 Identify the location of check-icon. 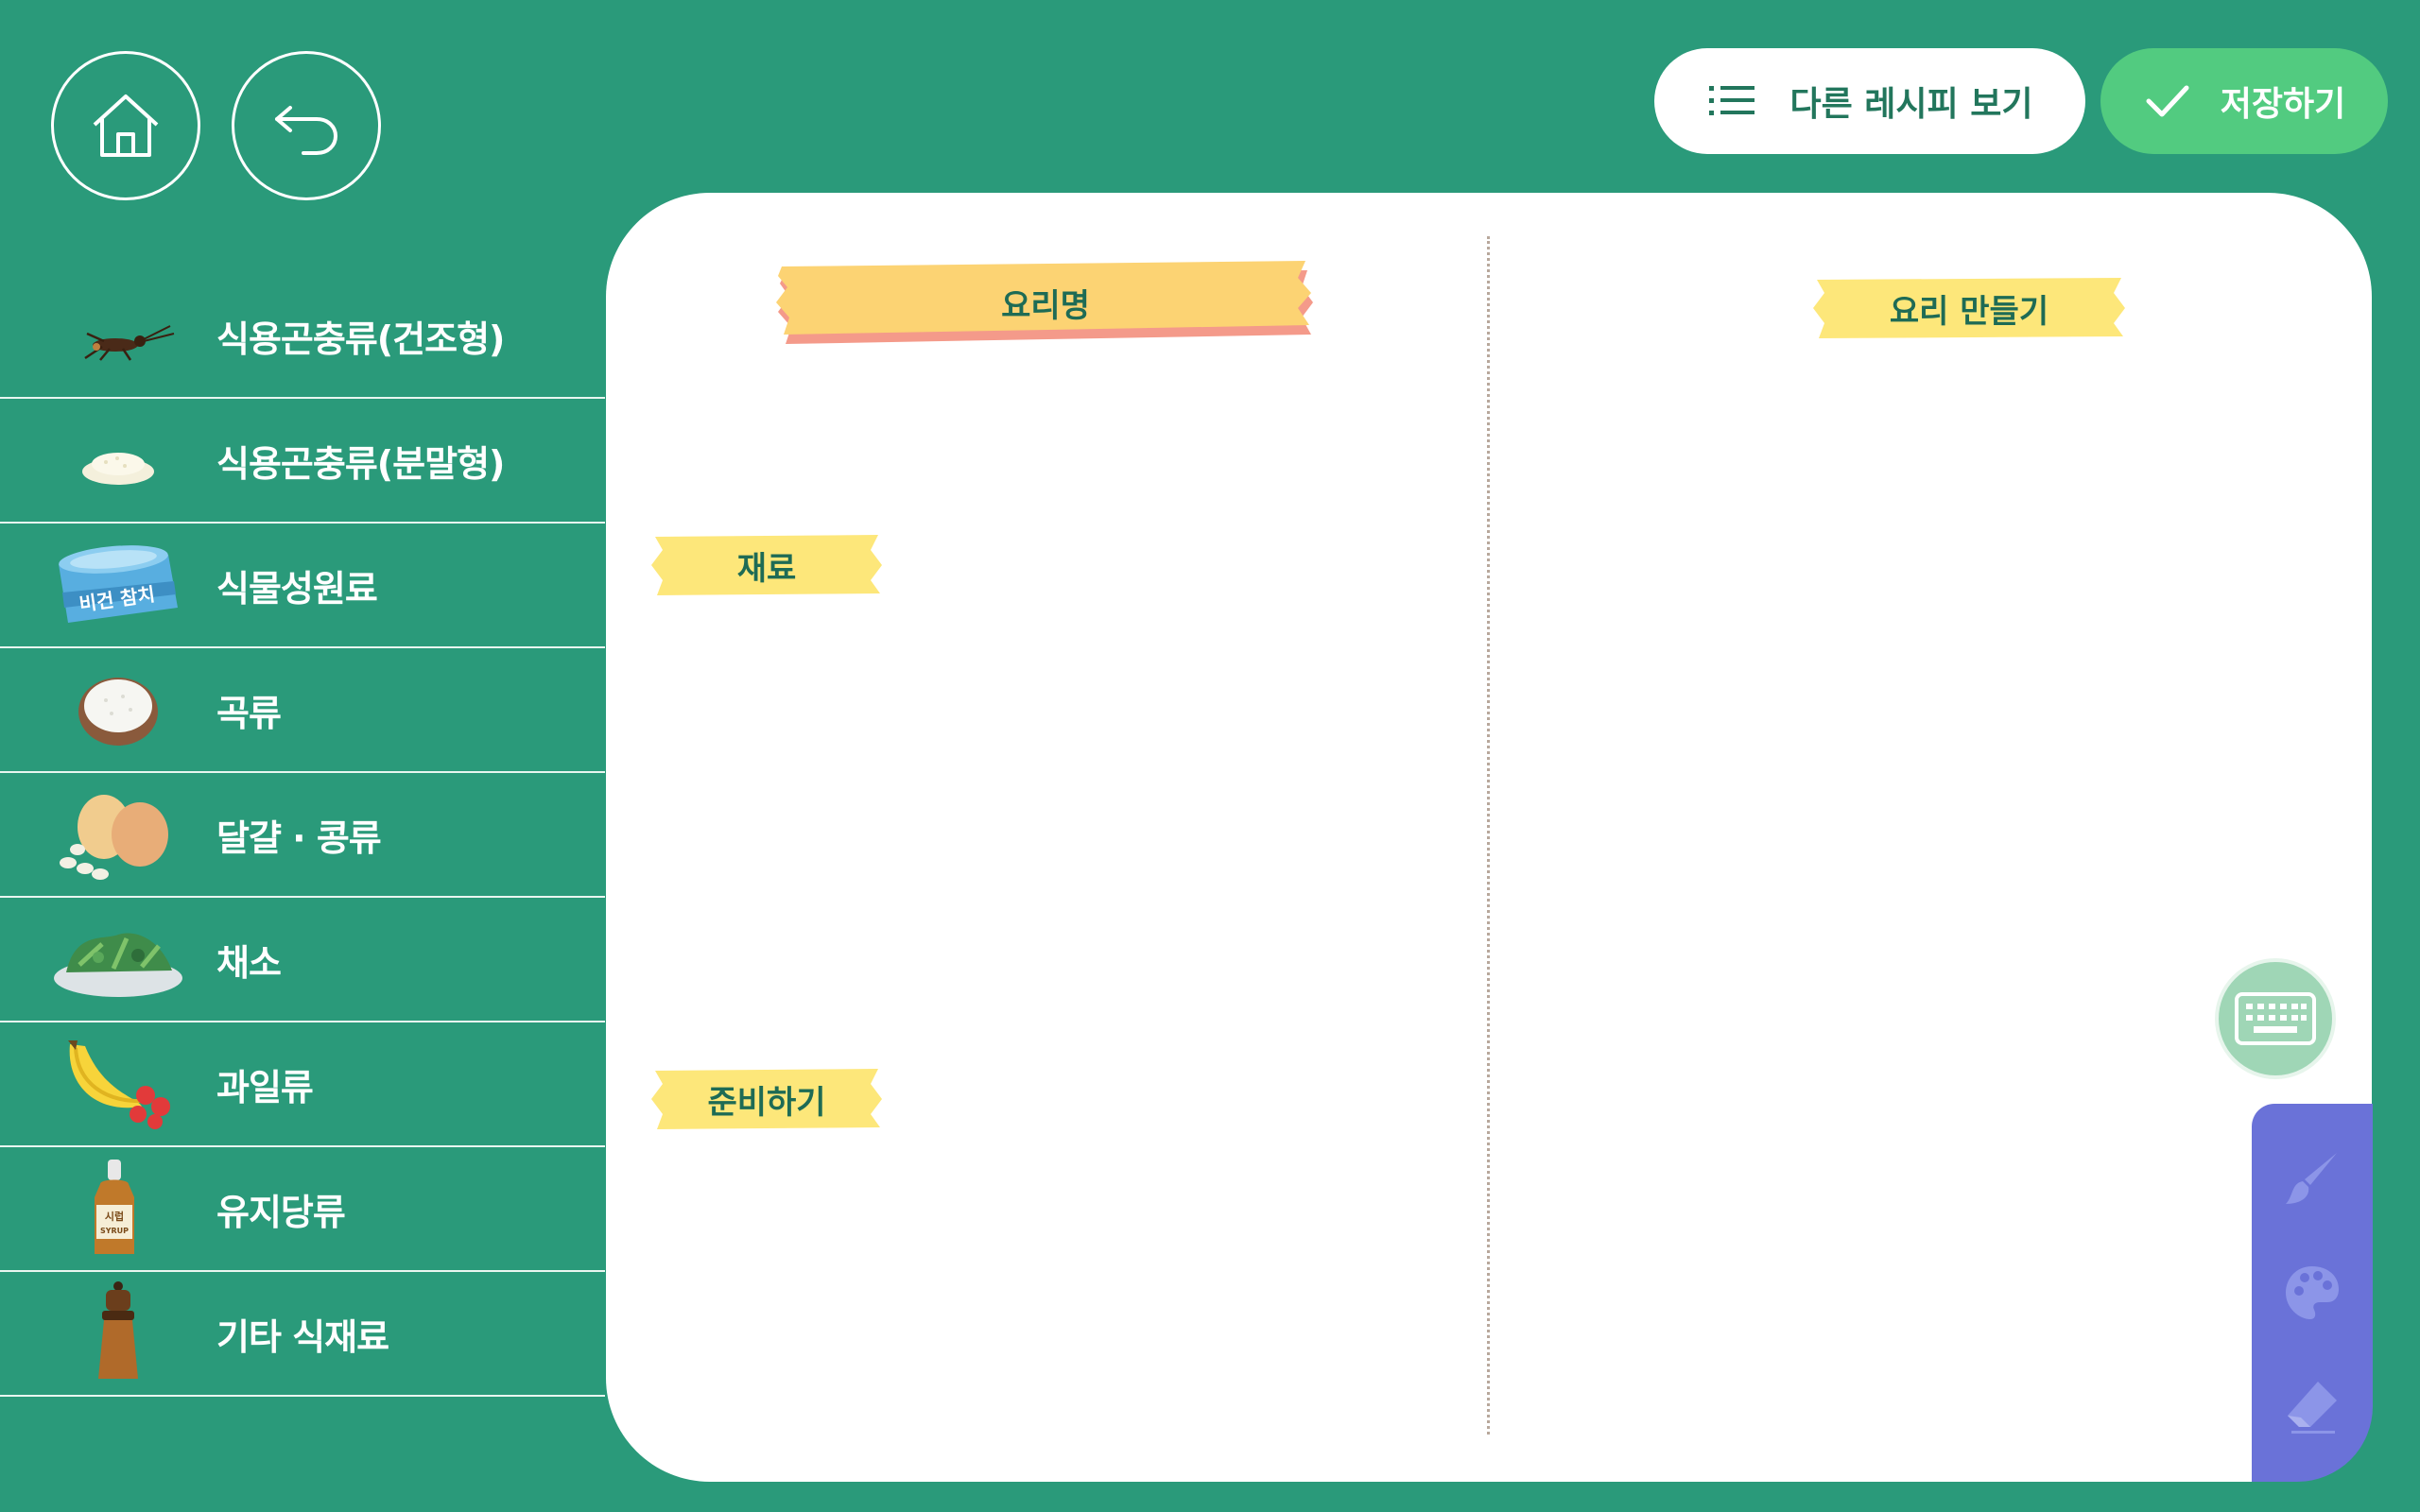
(2167, 101).